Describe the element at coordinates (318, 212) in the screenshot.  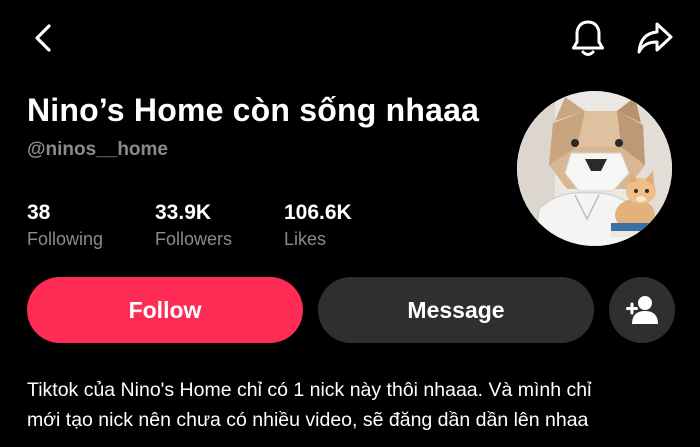
I see `likes-count: 106.6K` at that location.